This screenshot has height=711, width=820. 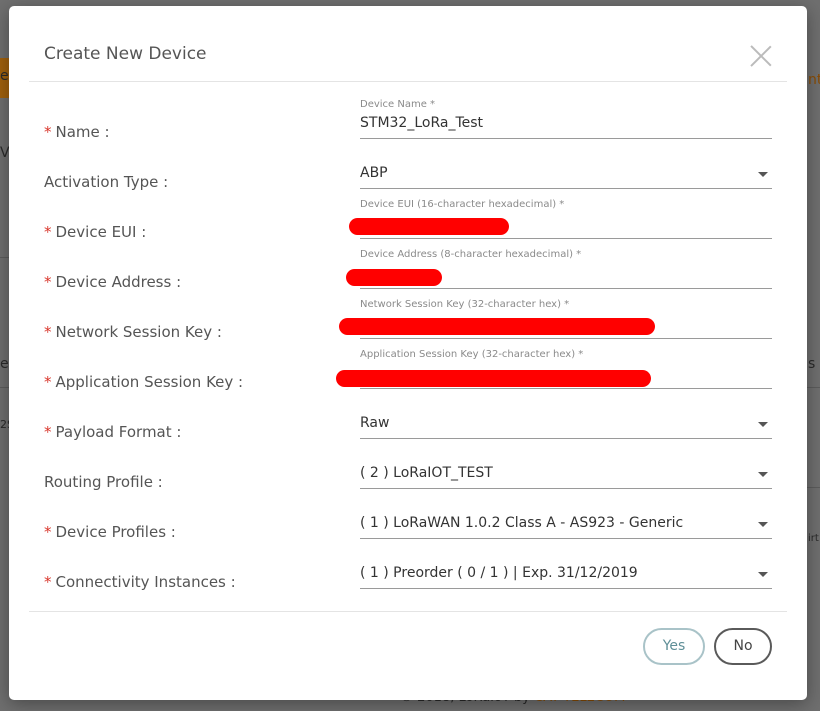 What do you see at coordinates (113, 282) in the screenshot?
I see `device-address-label: * Device Address :` at bounding box center [113, 282].